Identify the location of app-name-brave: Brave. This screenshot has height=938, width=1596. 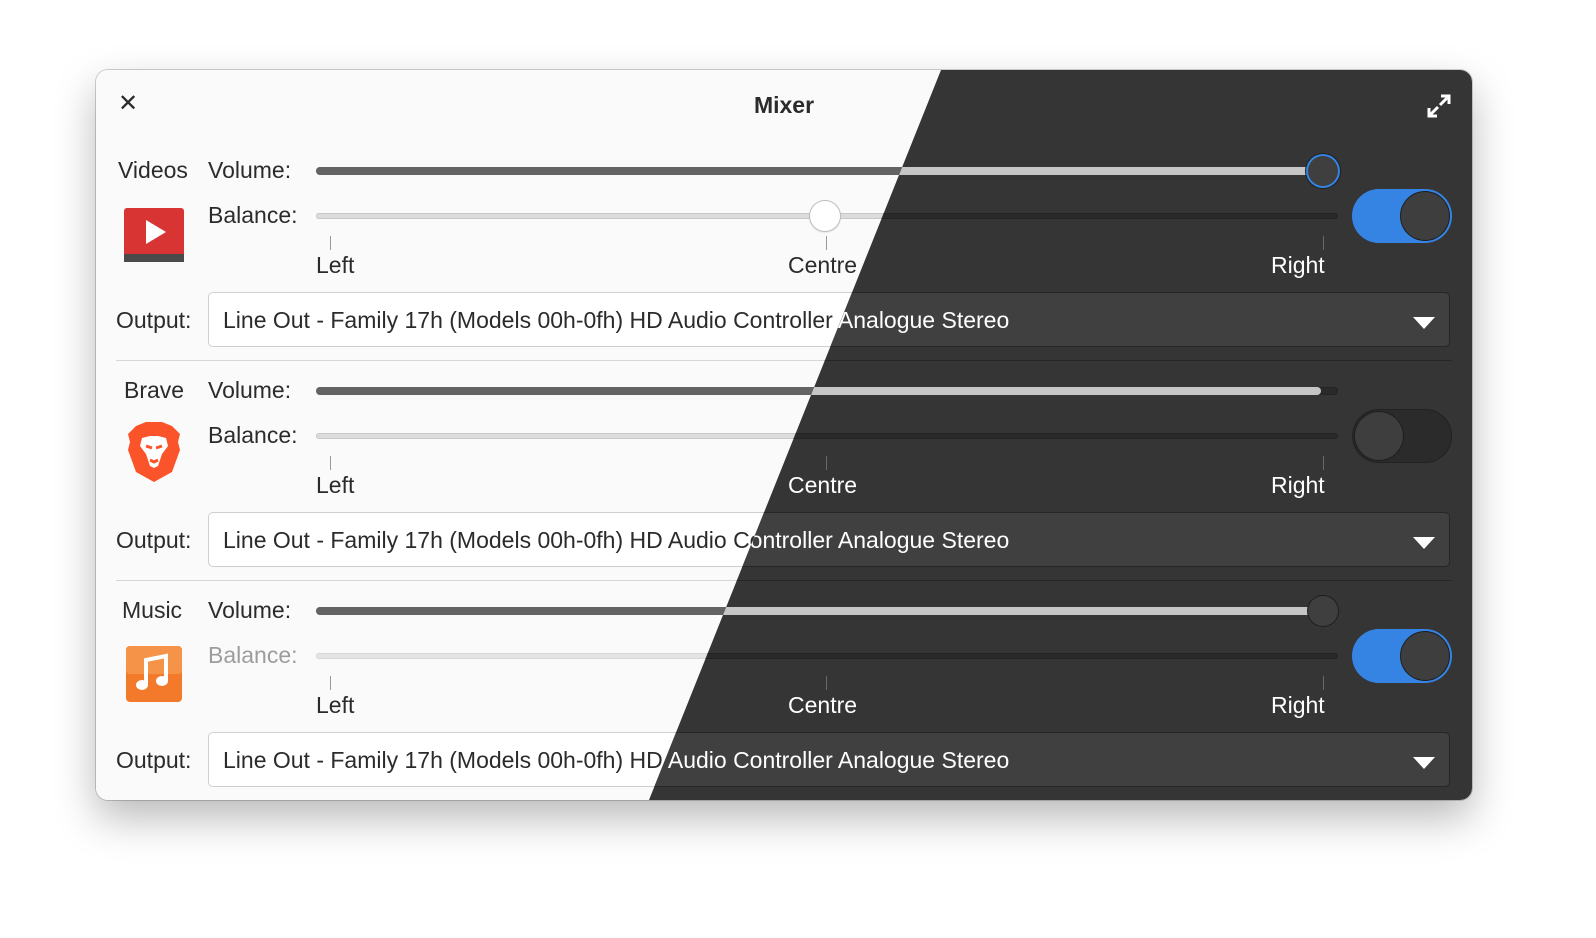
(154, 390).